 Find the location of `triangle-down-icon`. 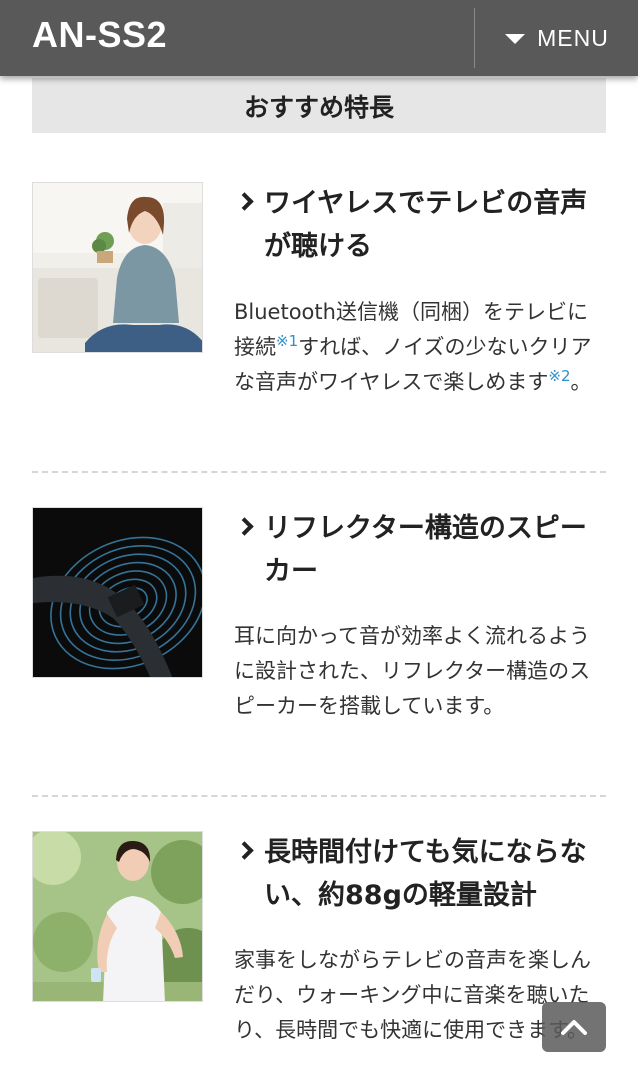

triangle-down-icon is located at coordinates (515, 39).